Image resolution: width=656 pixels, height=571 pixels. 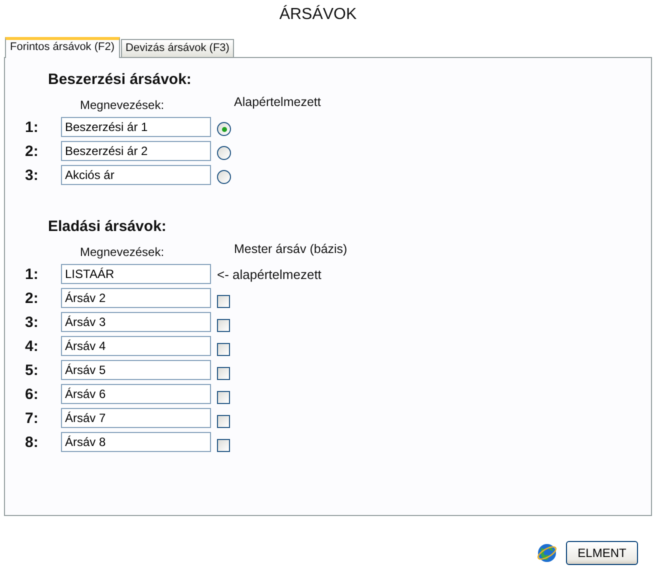 I want to click on column-header: Alapértelmezett, so click(x=277, y=102).